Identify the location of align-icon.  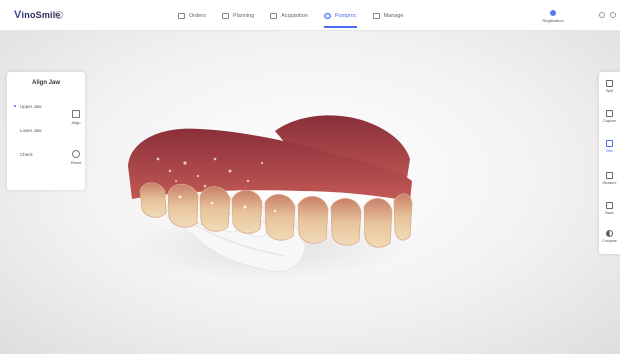
(76, 114).